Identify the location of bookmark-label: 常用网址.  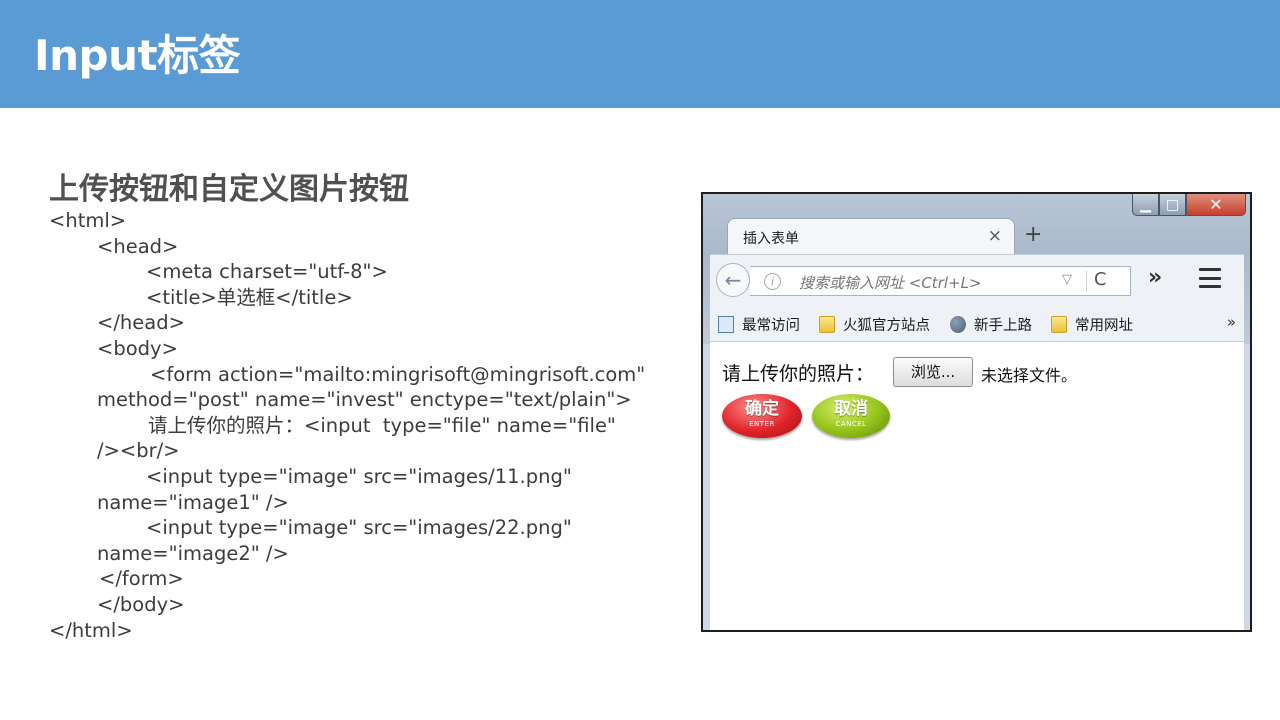
(1104, 326).